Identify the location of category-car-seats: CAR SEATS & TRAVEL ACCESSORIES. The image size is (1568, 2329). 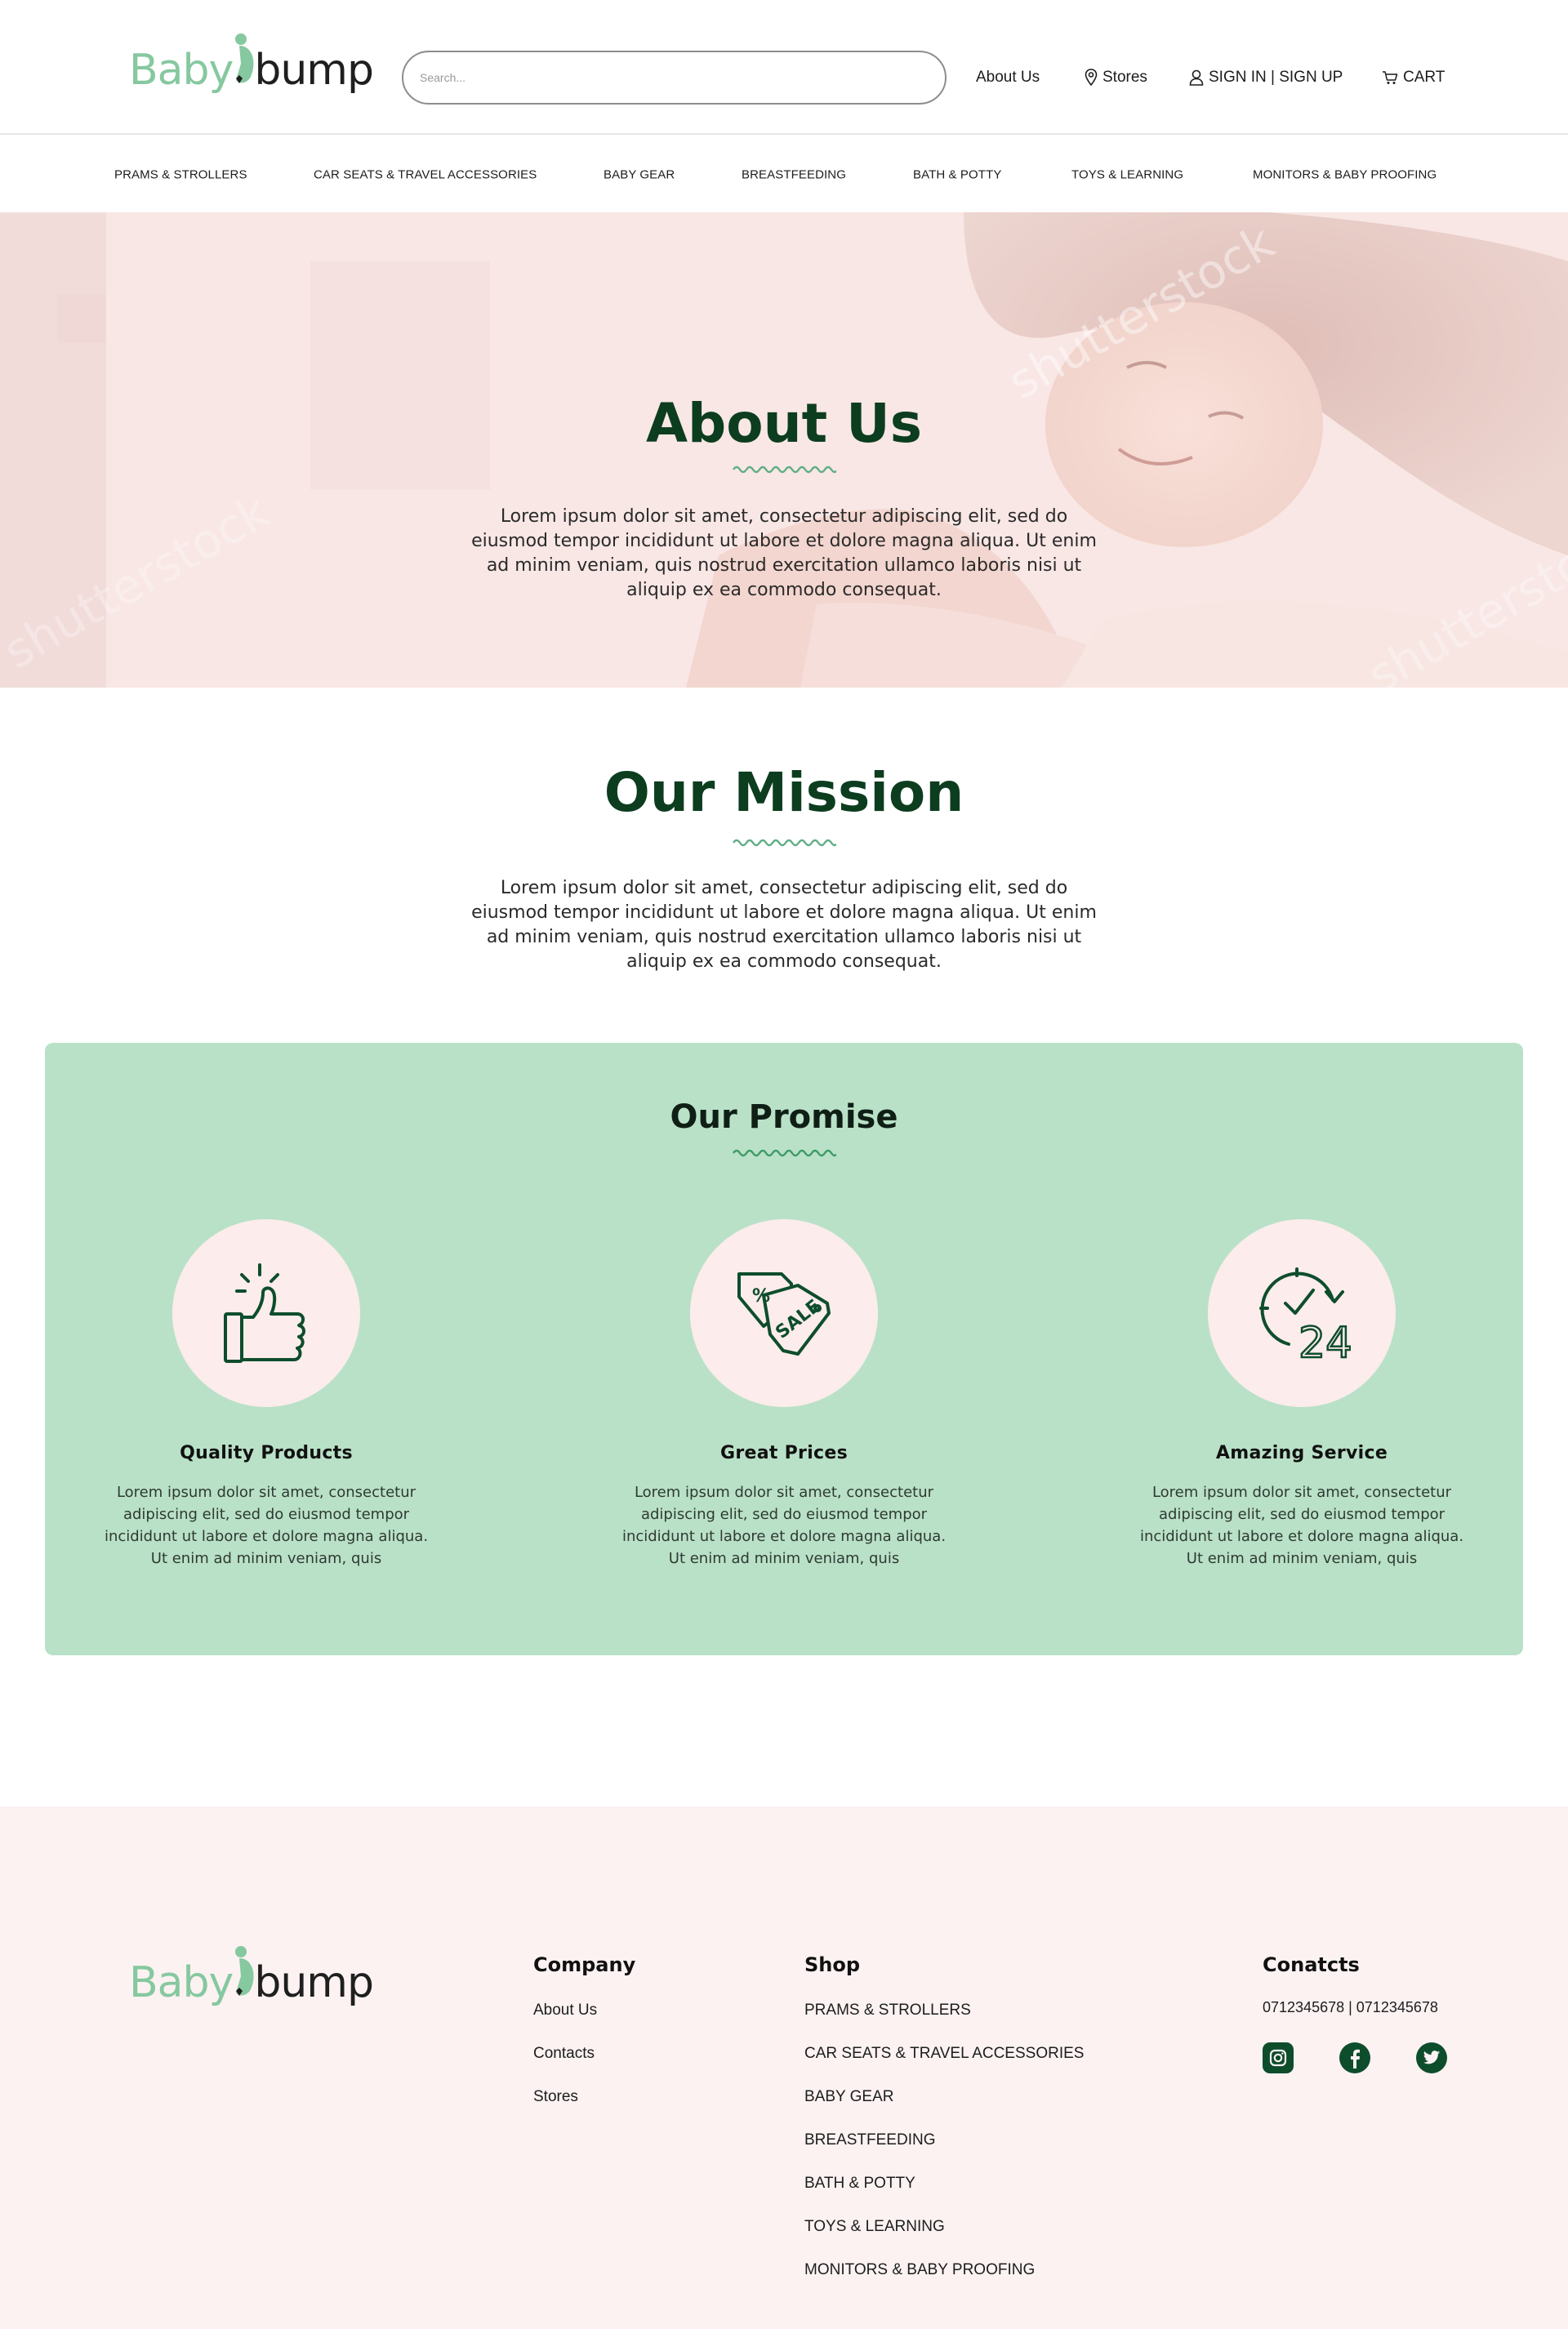
(425, 175).